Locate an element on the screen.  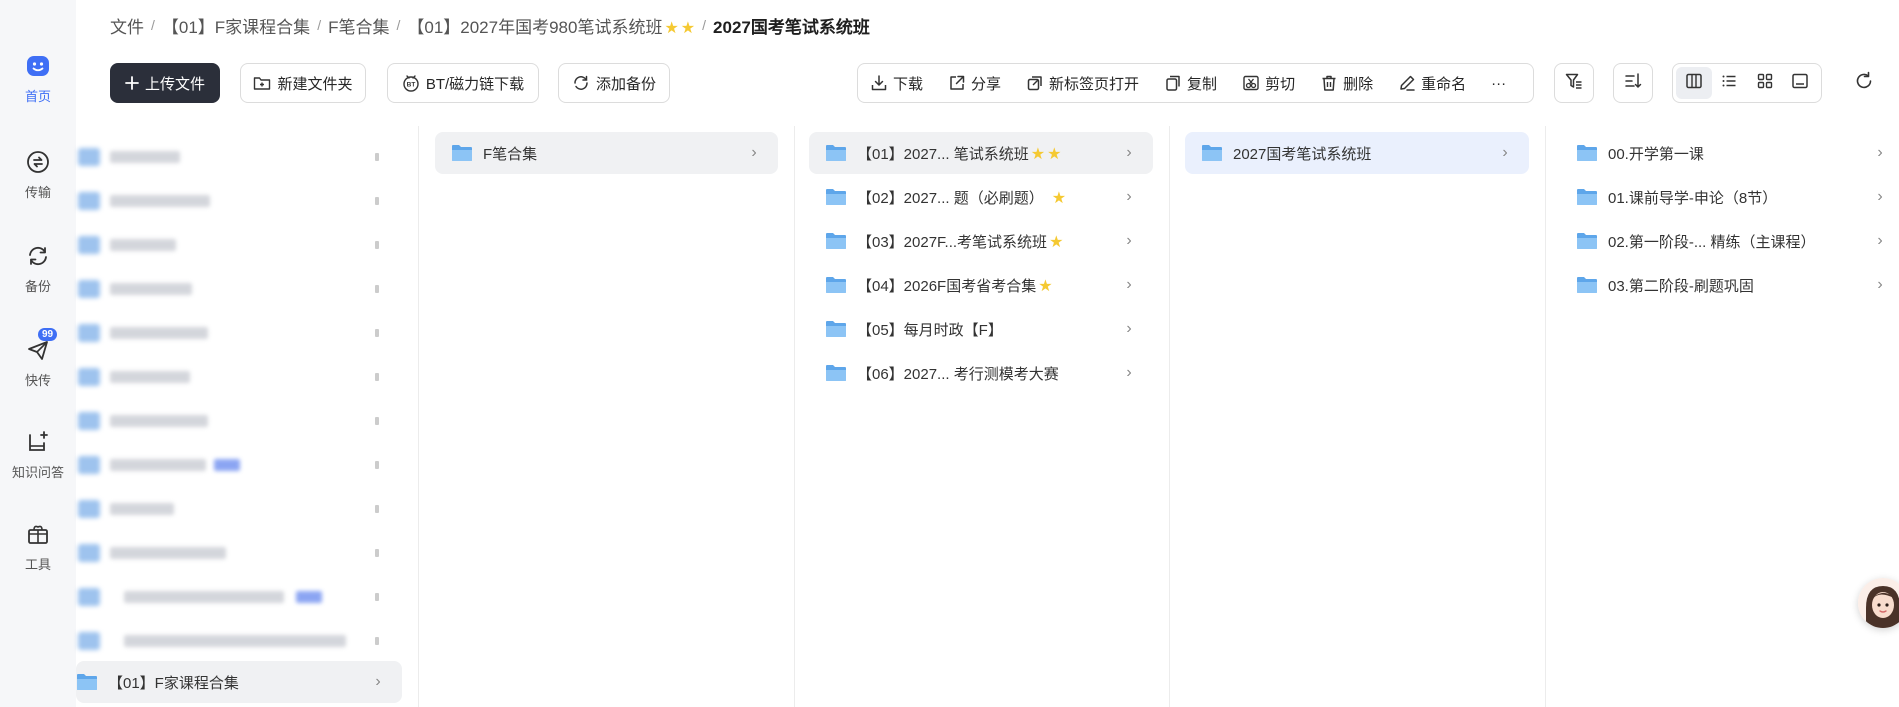
breadcrumb-item: 【01】2027年国考980笔试系统班 ★ ★ is located at coordinates (551, 25).